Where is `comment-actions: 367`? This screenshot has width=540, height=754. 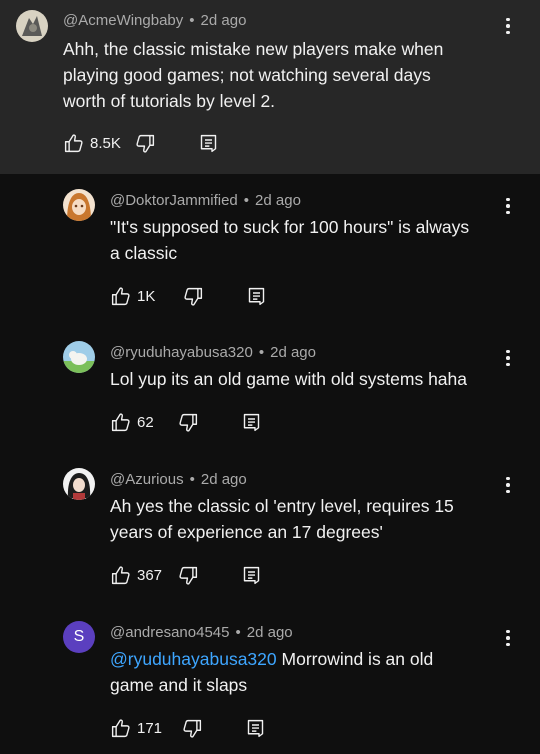 comment-actions: 367 is located at coordinates (186, 575).